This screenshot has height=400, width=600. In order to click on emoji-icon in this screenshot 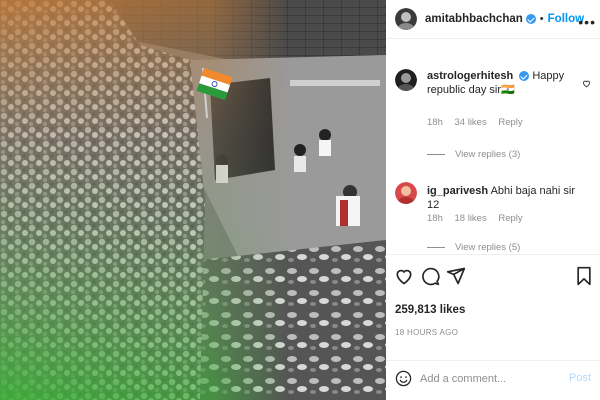, I will do `click(403, 378)`.